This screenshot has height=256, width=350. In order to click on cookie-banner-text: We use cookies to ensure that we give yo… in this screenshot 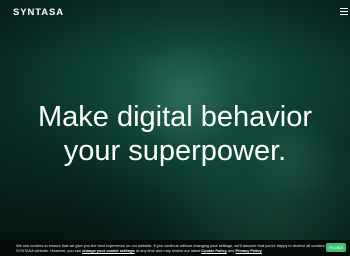, I will do `click(176, 248)`.